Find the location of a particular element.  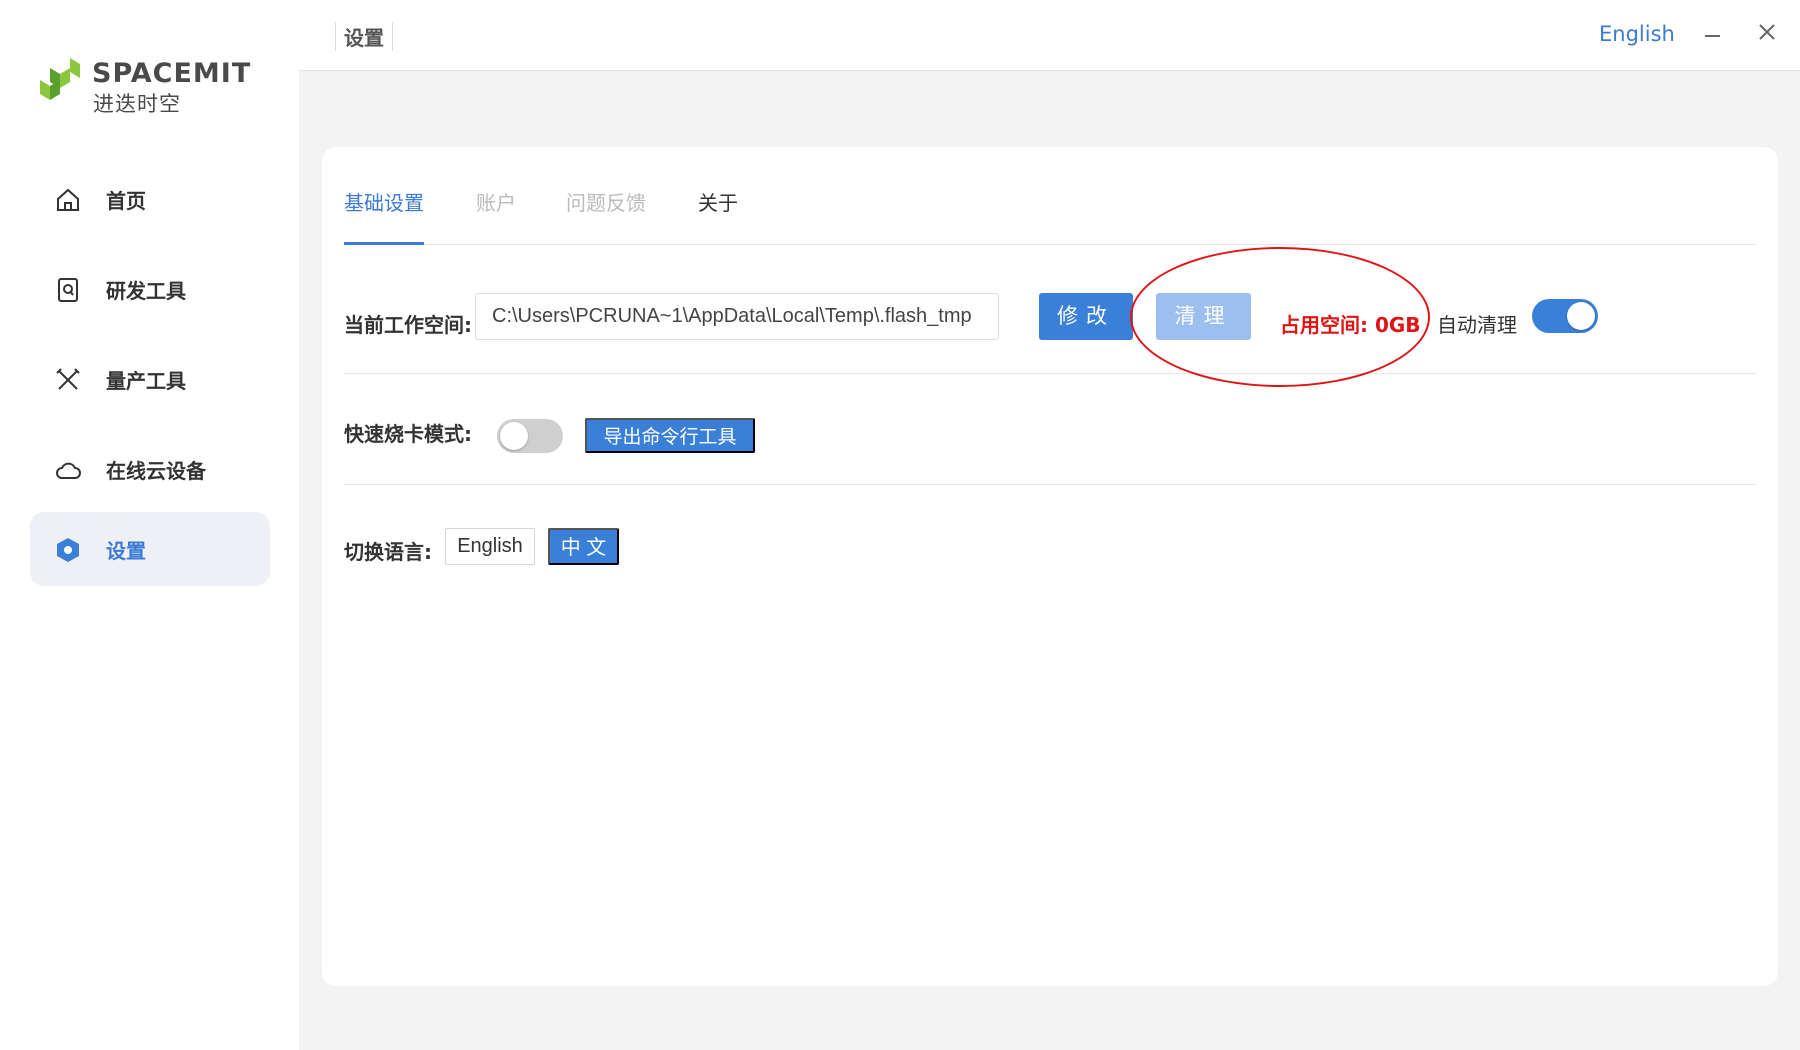

fast-flash-toggle is located at coordinates (530, 436).